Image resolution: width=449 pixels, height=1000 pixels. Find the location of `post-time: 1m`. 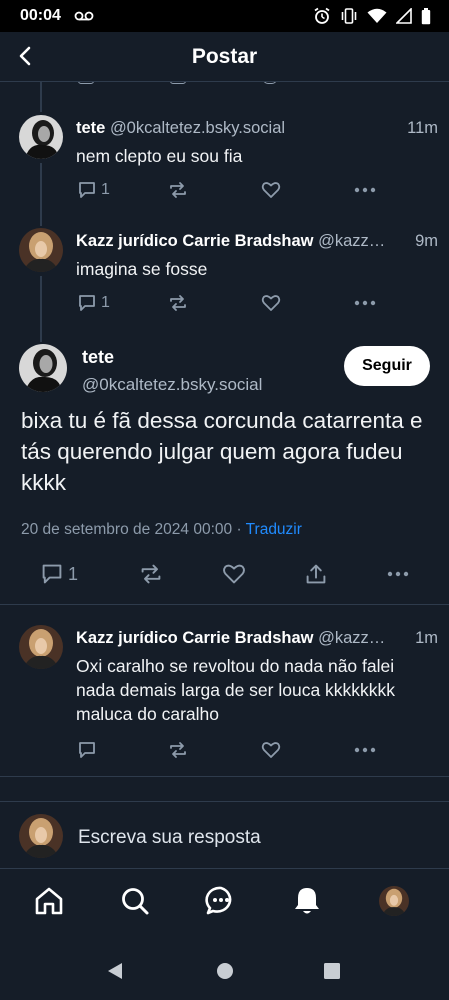

post-time: 1m is located at coordinates (426, 638).